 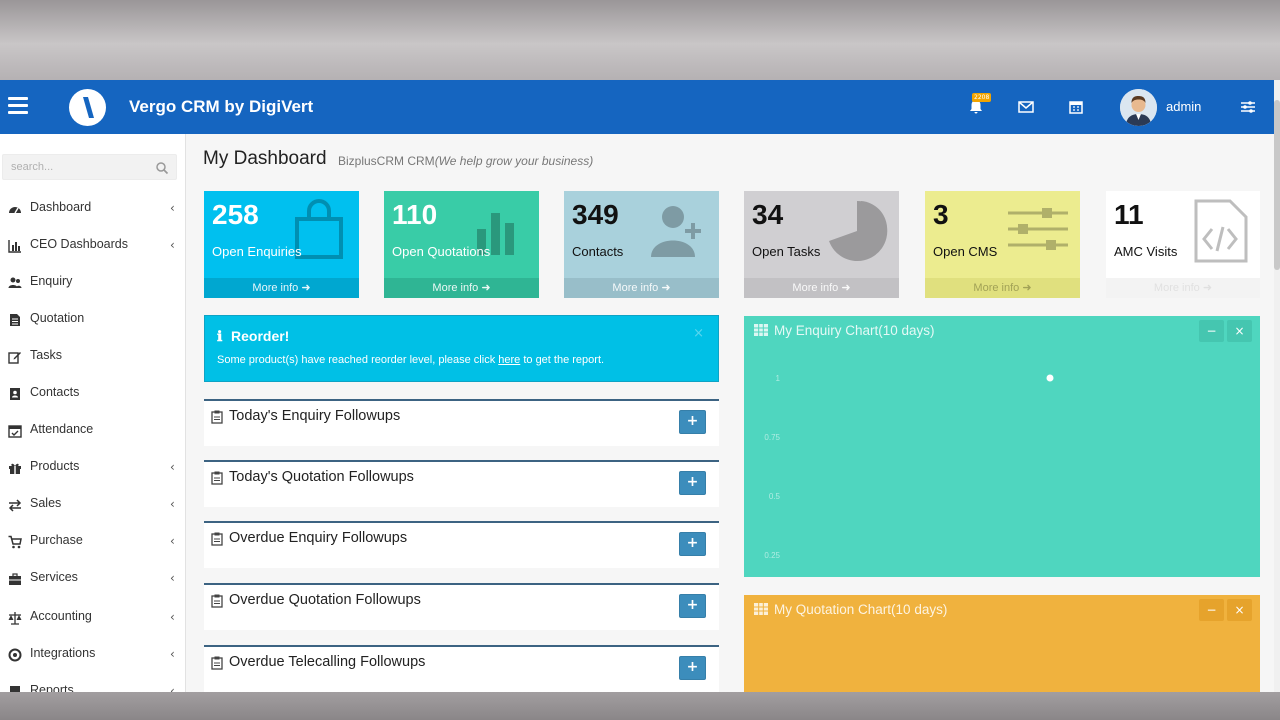 What do you see at coordinates (221, 107) in the screenshot?
I see `app-title: Vergo CRM by DigiVert` at bounding box center [221, 107].